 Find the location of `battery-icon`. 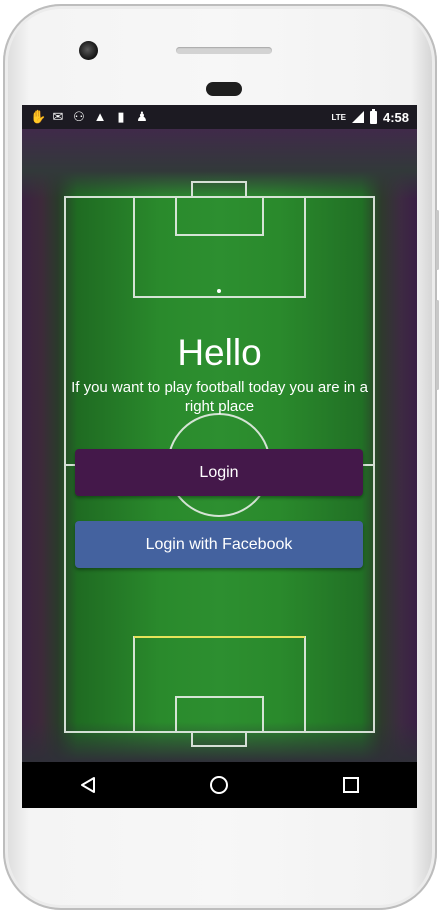

battery-icon is located at coordinates (373, 116).